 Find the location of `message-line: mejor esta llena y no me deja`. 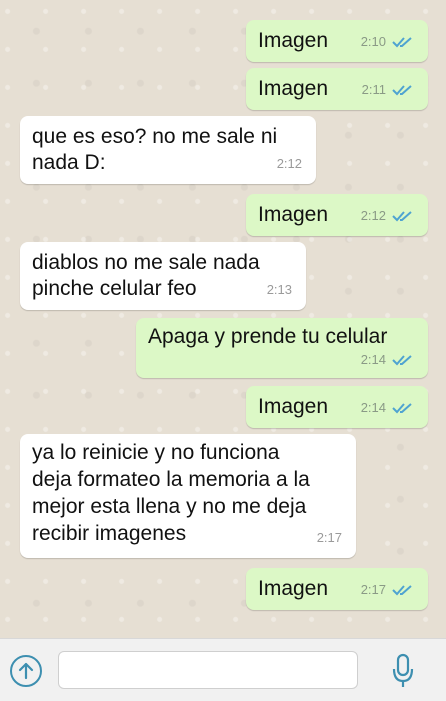

message-line: mejor esta llena y no me deja is located at coordinates (169, 506).